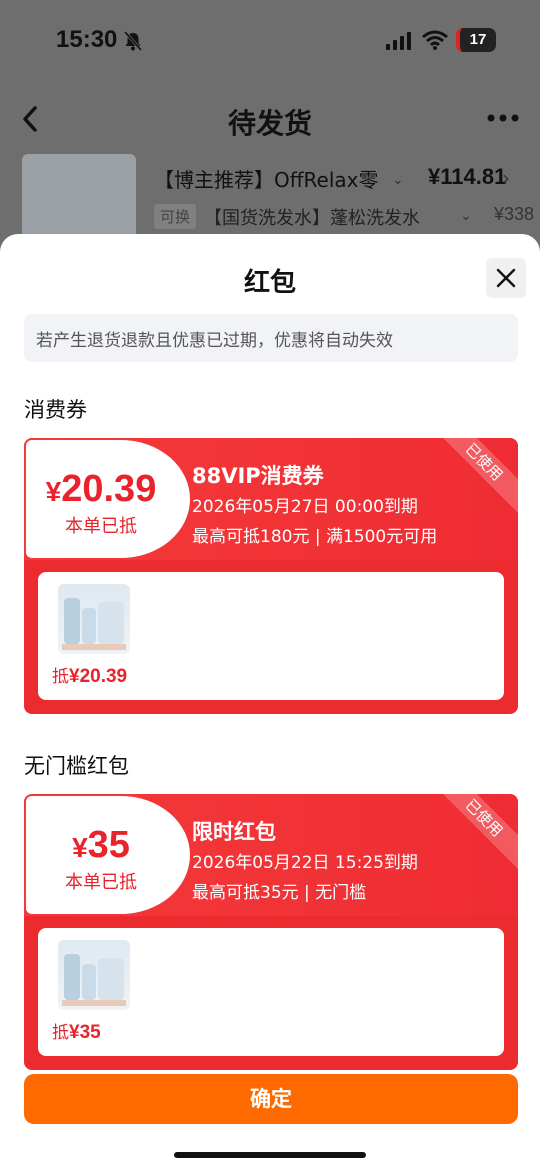  Describe the element at coordinates (133, 41) in the screenshot. I see `silent-bell-icon` at that location.